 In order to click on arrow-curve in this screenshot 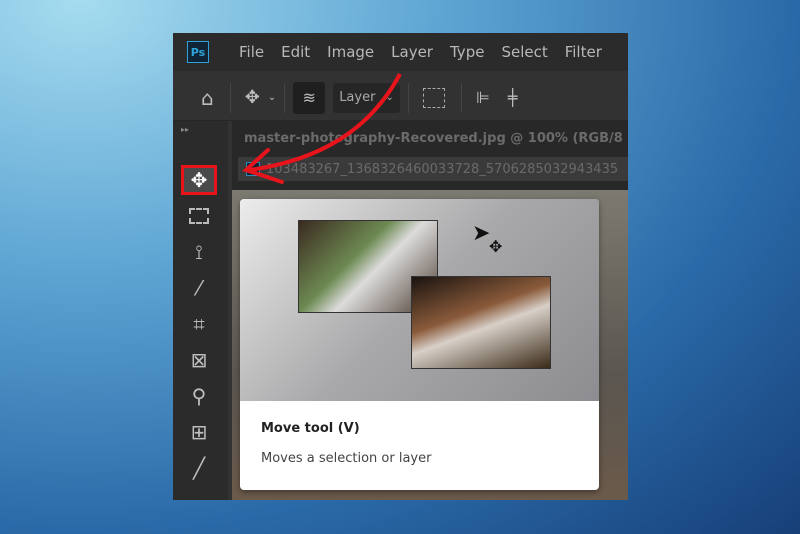, I will do `click(325, 122)`.